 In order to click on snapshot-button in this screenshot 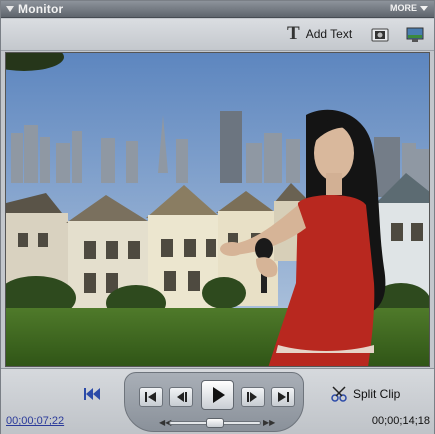, I will do `click(380, 35)`.